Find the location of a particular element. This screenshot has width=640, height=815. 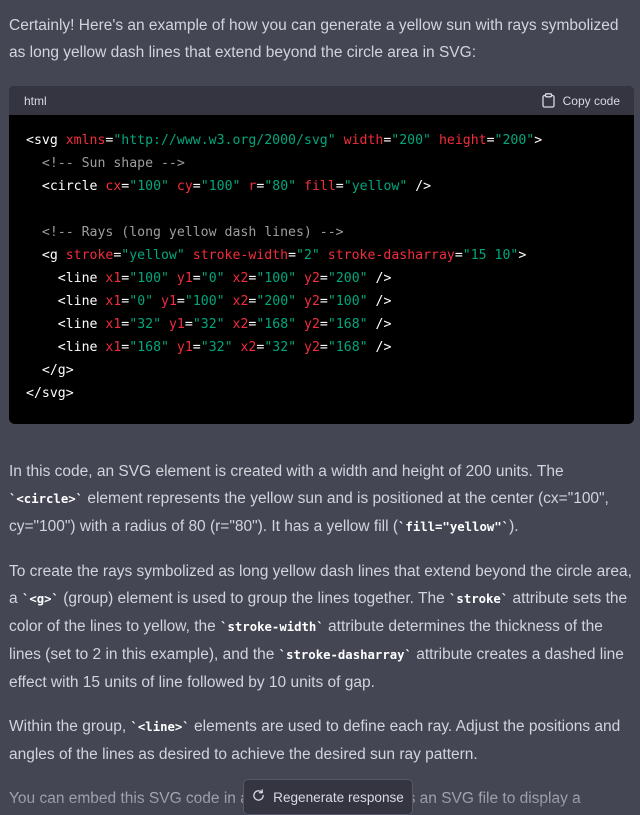

code-line: </g> is located at coordinates (330, 370).